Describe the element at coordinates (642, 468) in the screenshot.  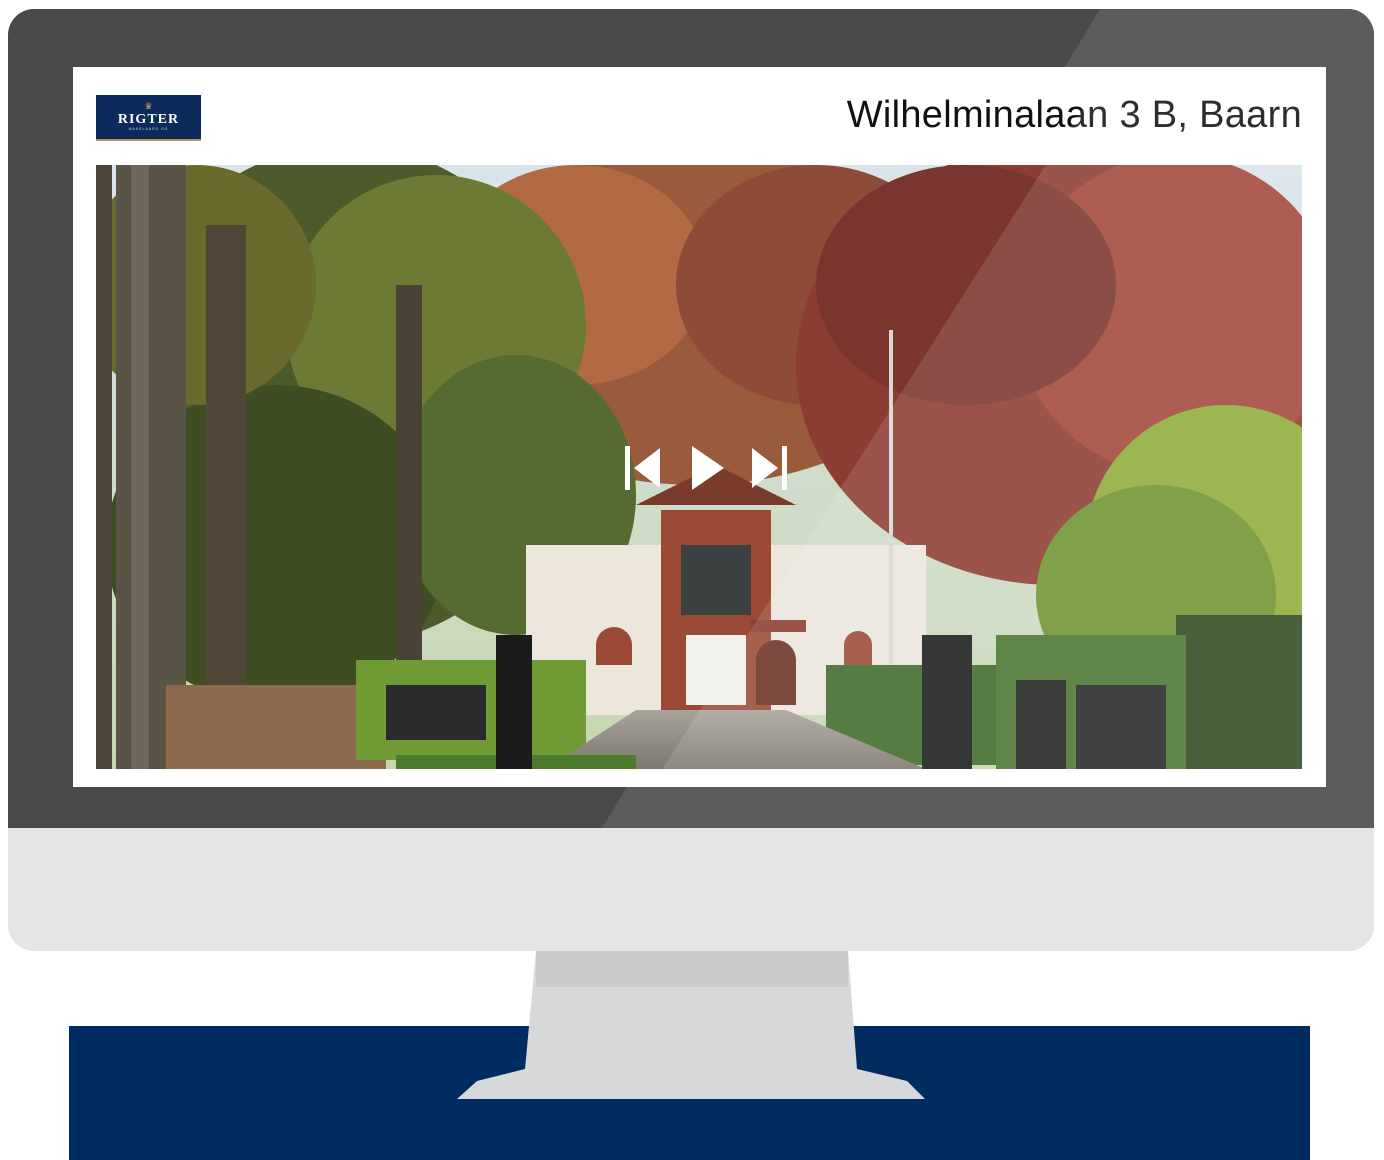
I see `skip-previous-icon` at that location.